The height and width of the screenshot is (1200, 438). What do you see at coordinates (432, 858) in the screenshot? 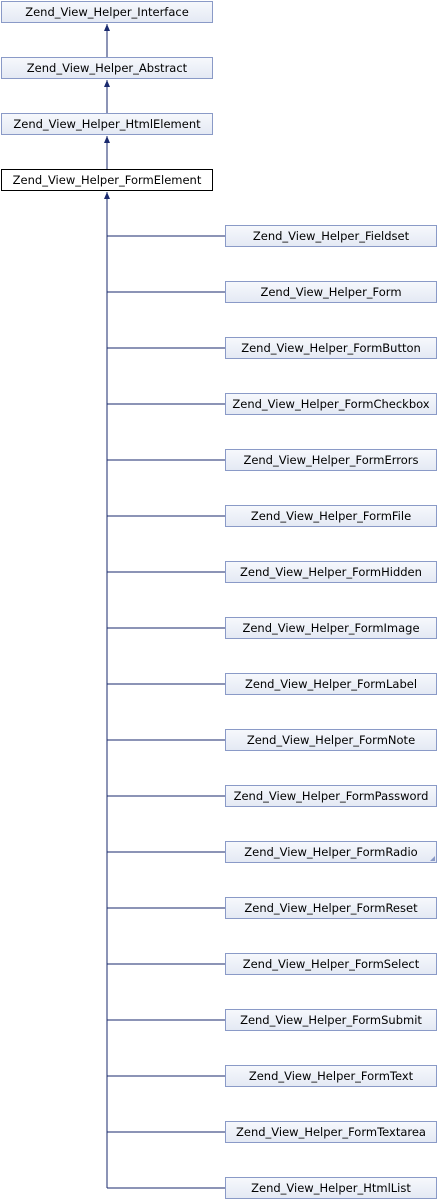
I see `folded-corner-icon` at bounding box center [432, 858].